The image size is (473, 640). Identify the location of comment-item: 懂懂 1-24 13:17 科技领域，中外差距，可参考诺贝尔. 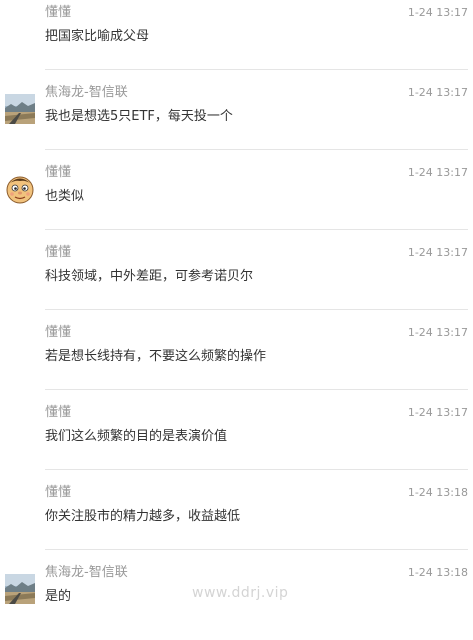
(236, 280).